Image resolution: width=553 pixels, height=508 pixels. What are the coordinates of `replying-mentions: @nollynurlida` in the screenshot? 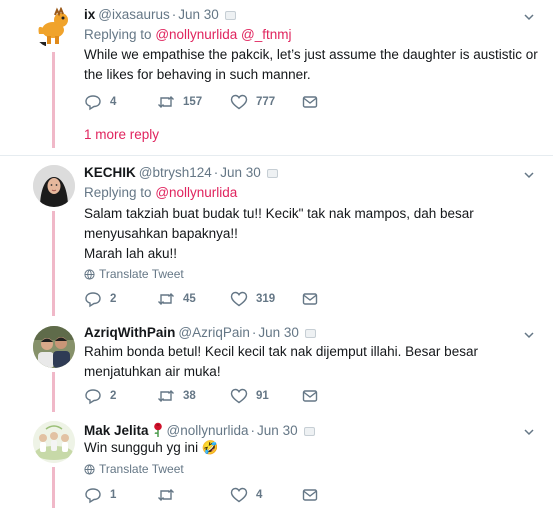 It's located at (196, 192).